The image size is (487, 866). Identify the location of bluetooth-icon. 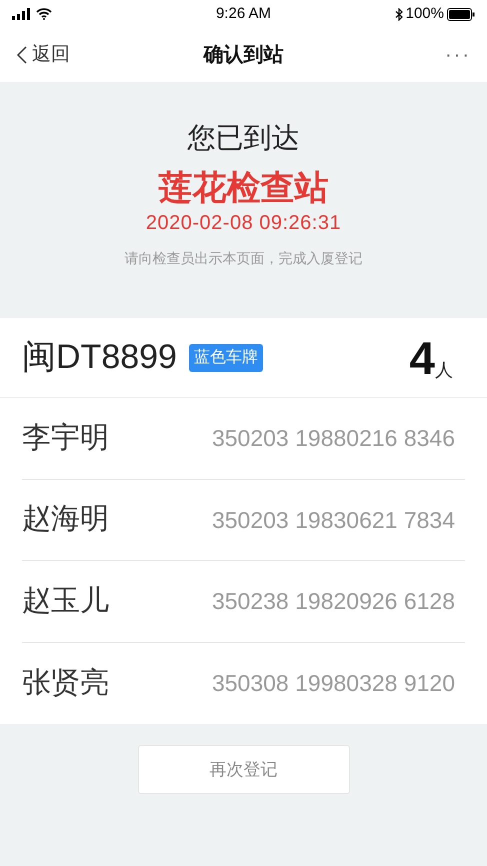
(398, 14).